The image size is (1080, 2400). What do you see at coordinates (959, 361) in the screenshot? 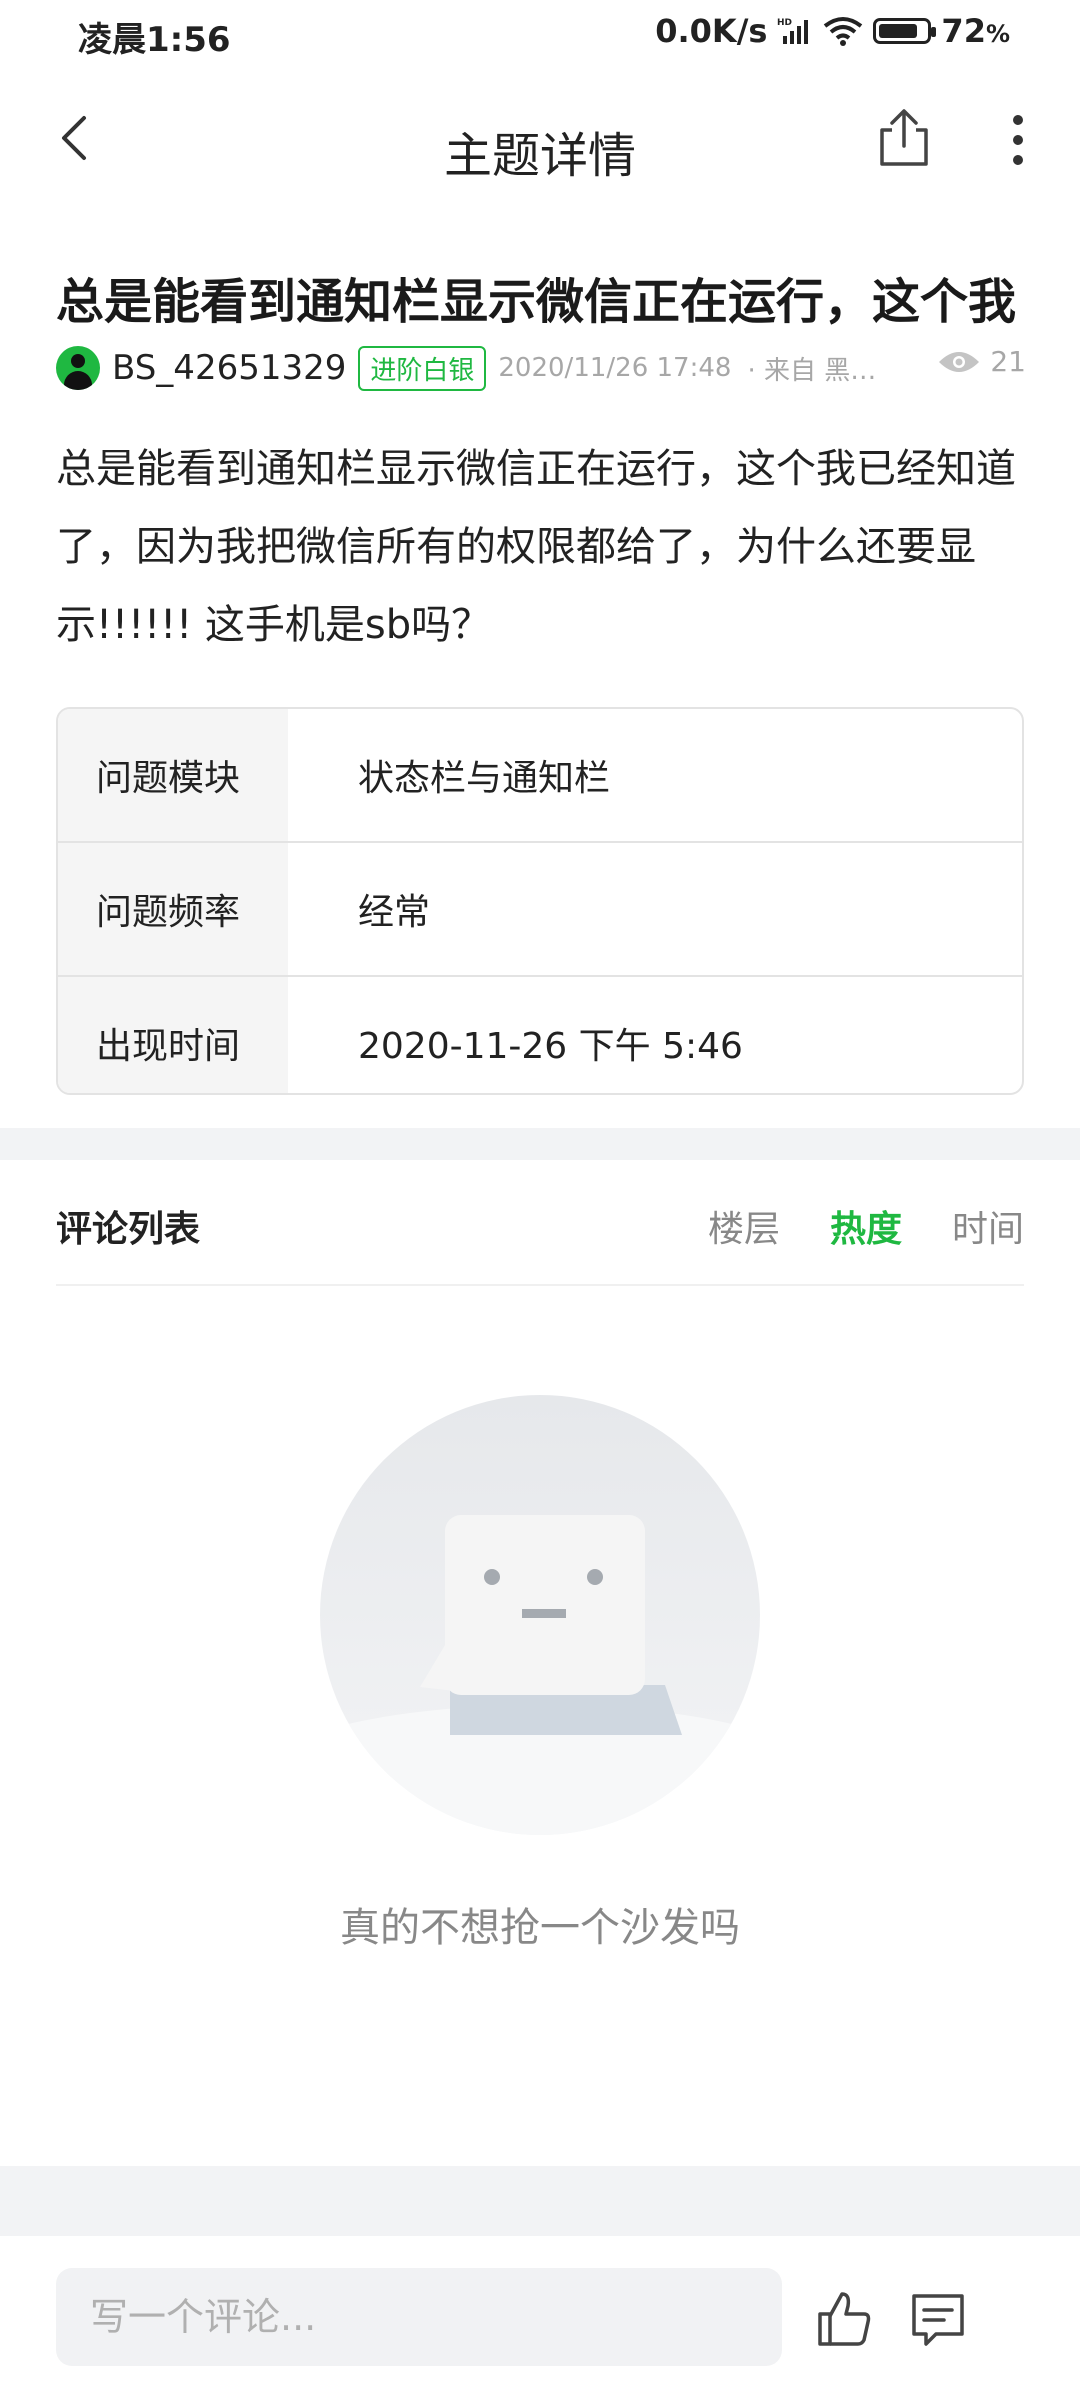
I see `eye-icon` at bounding box center [959, 361].